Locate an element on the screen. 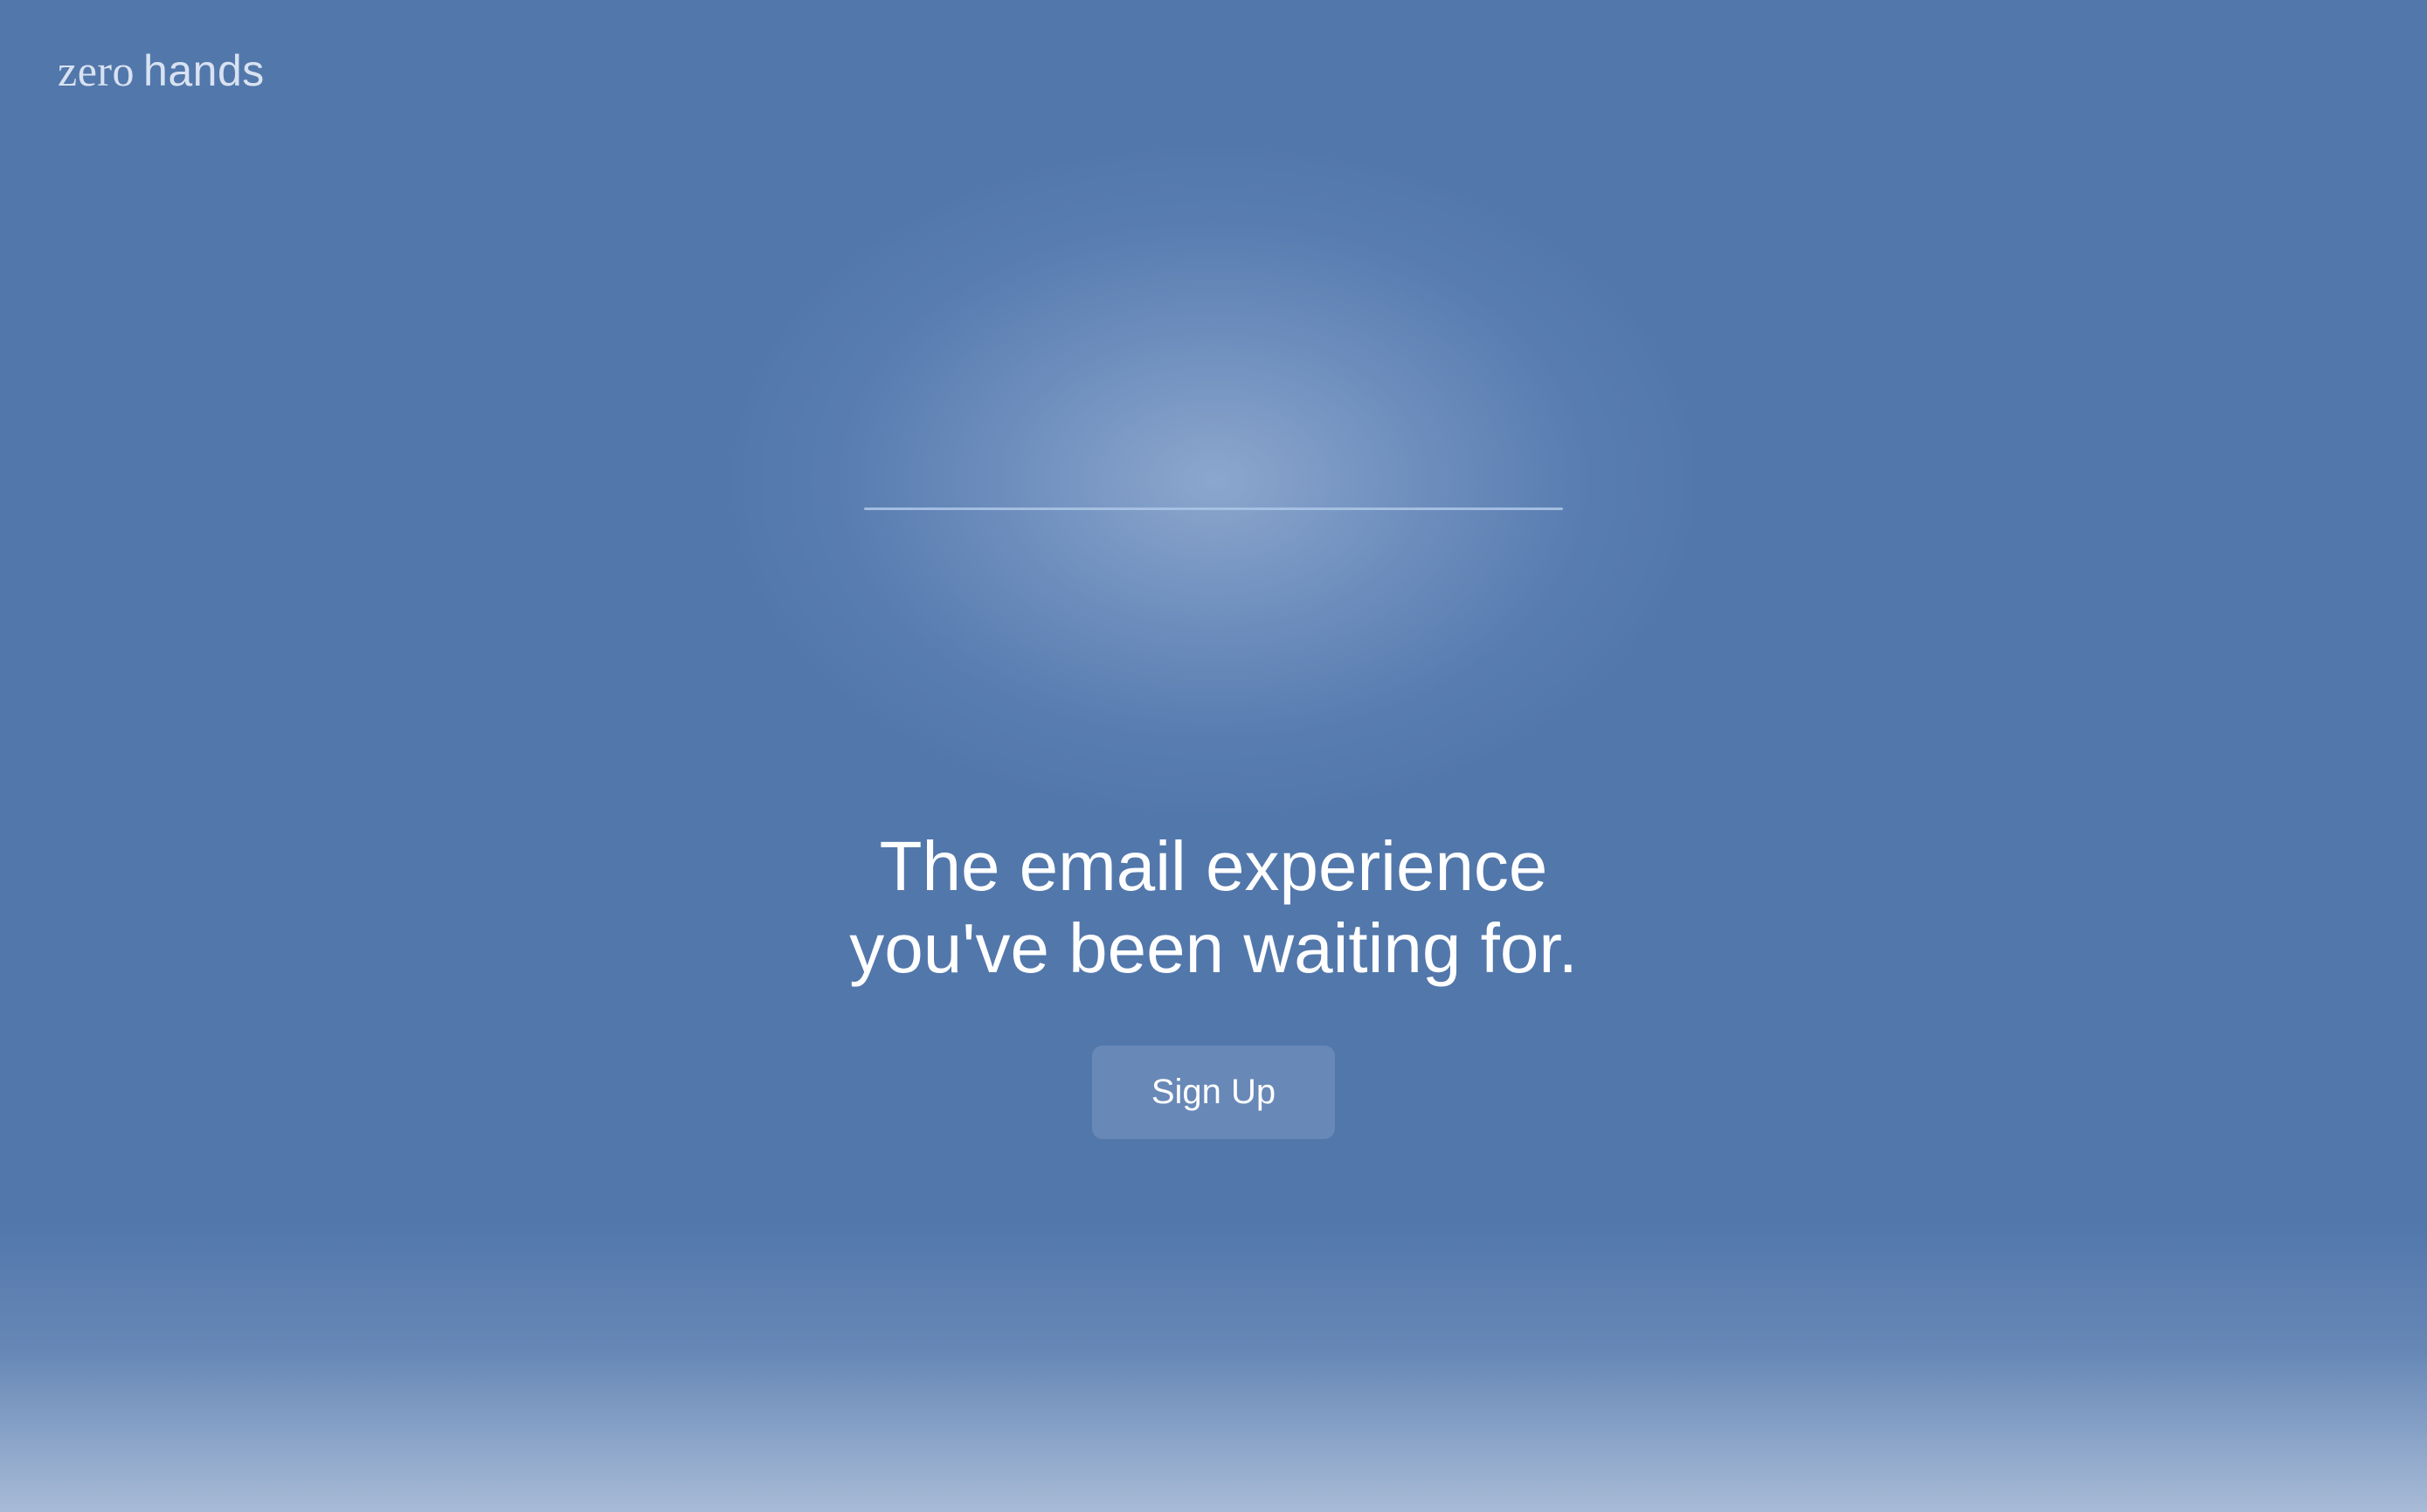 The width and height of the screenshot is (2427, 1512). sign-up-button: Sign Up is located at coordinates (1213, 1092).